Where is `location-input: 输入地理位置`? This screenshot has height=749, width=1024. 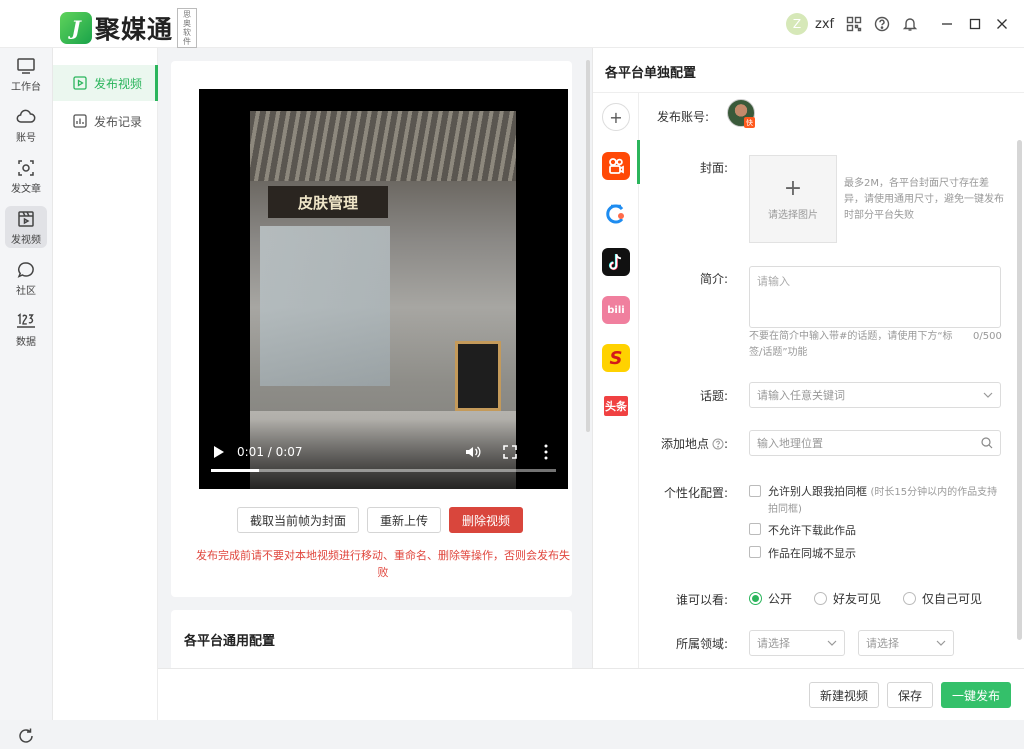 location-input: 输入地理位置 is located at coordinates (875, 443).